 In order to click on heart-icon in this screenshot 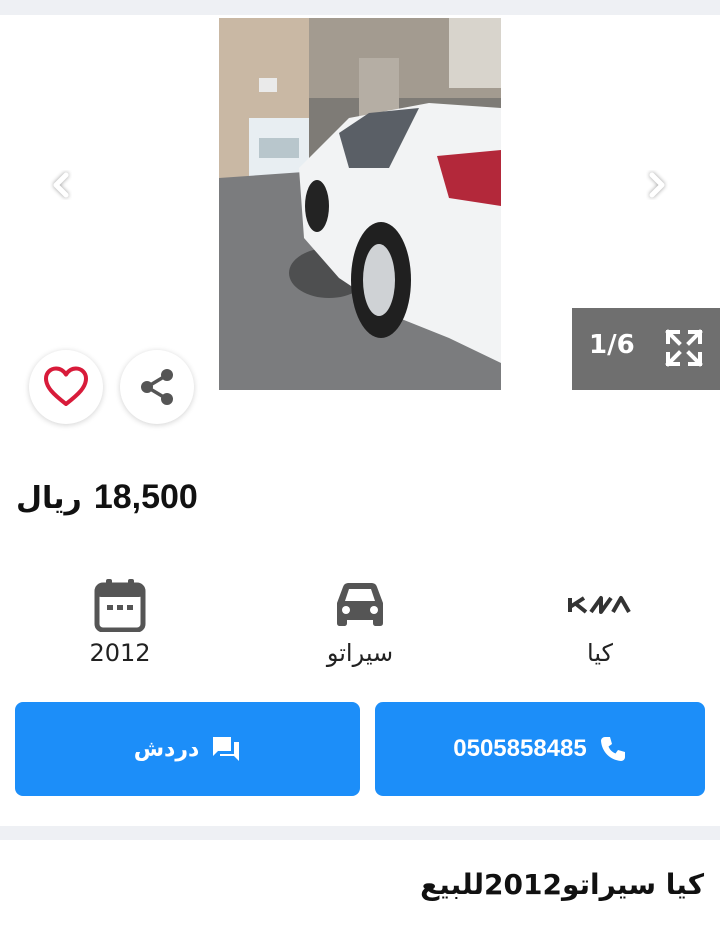, I will do `click(66, 386)`.